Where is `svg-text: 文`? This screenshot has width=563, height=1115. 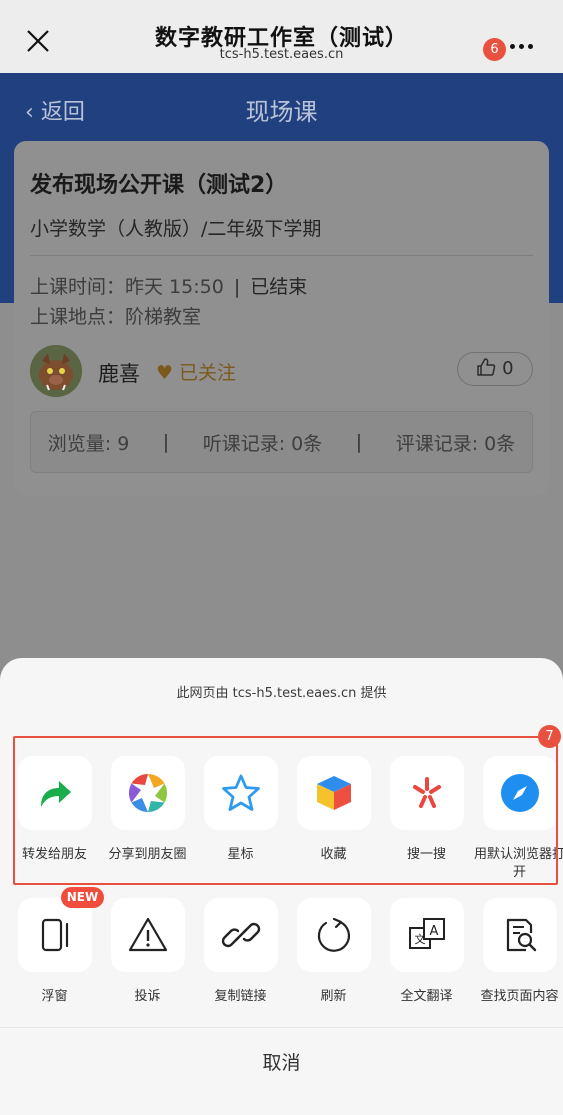 svg-text: 文 is located at coordinates (419, 939).